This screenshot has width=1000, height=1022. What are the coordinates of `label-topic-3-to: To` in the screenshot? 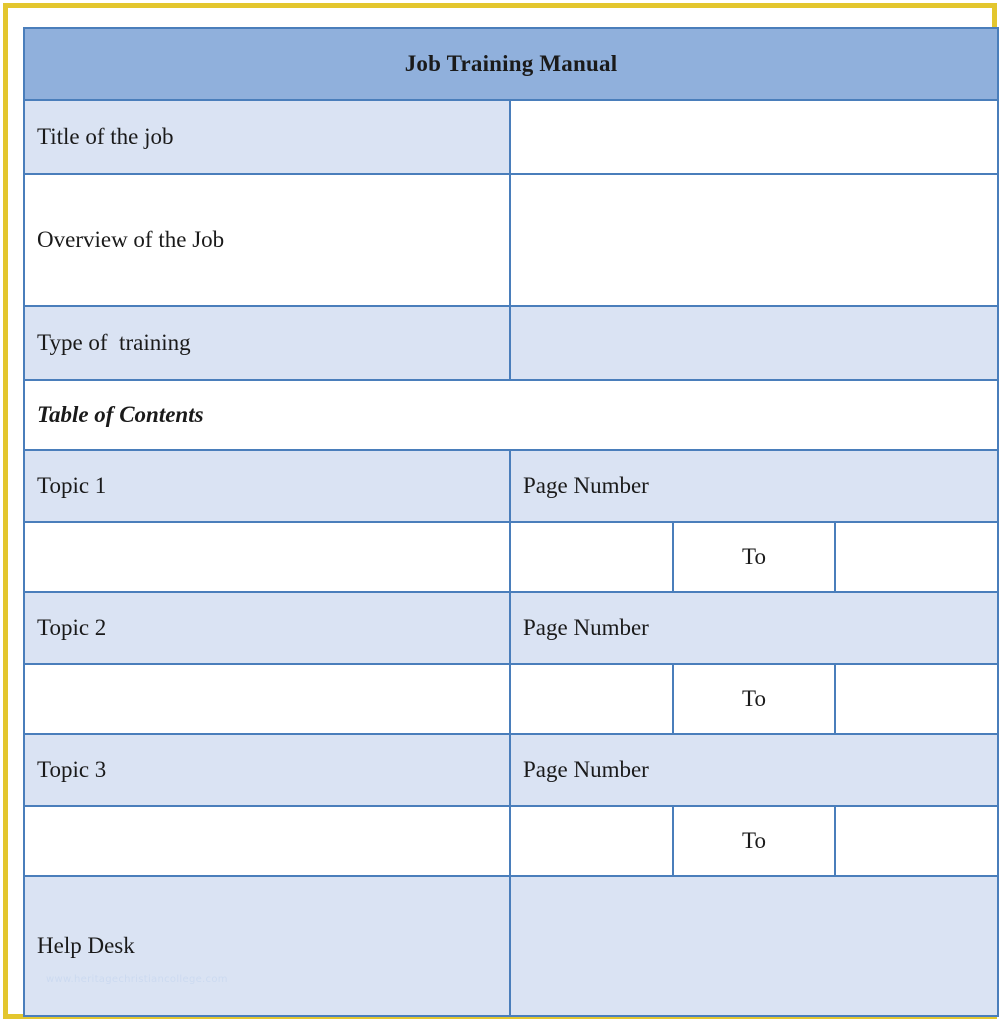 It's located at (754, 841).